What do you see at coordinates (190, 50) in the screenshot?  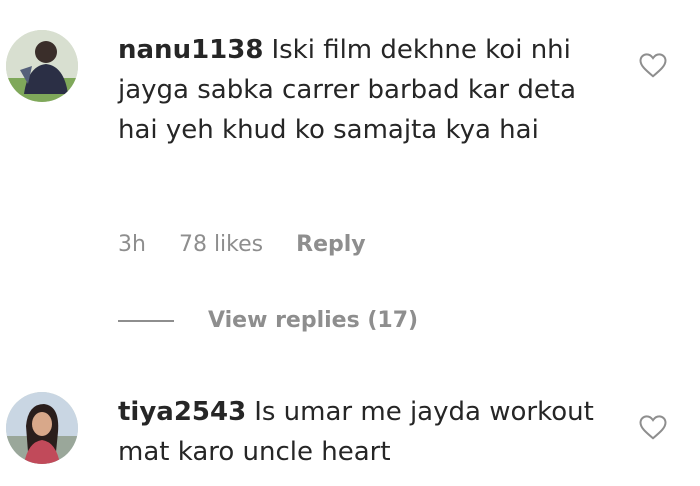 I see `comment-username: nanu1138` at bounding box center [190, 50].